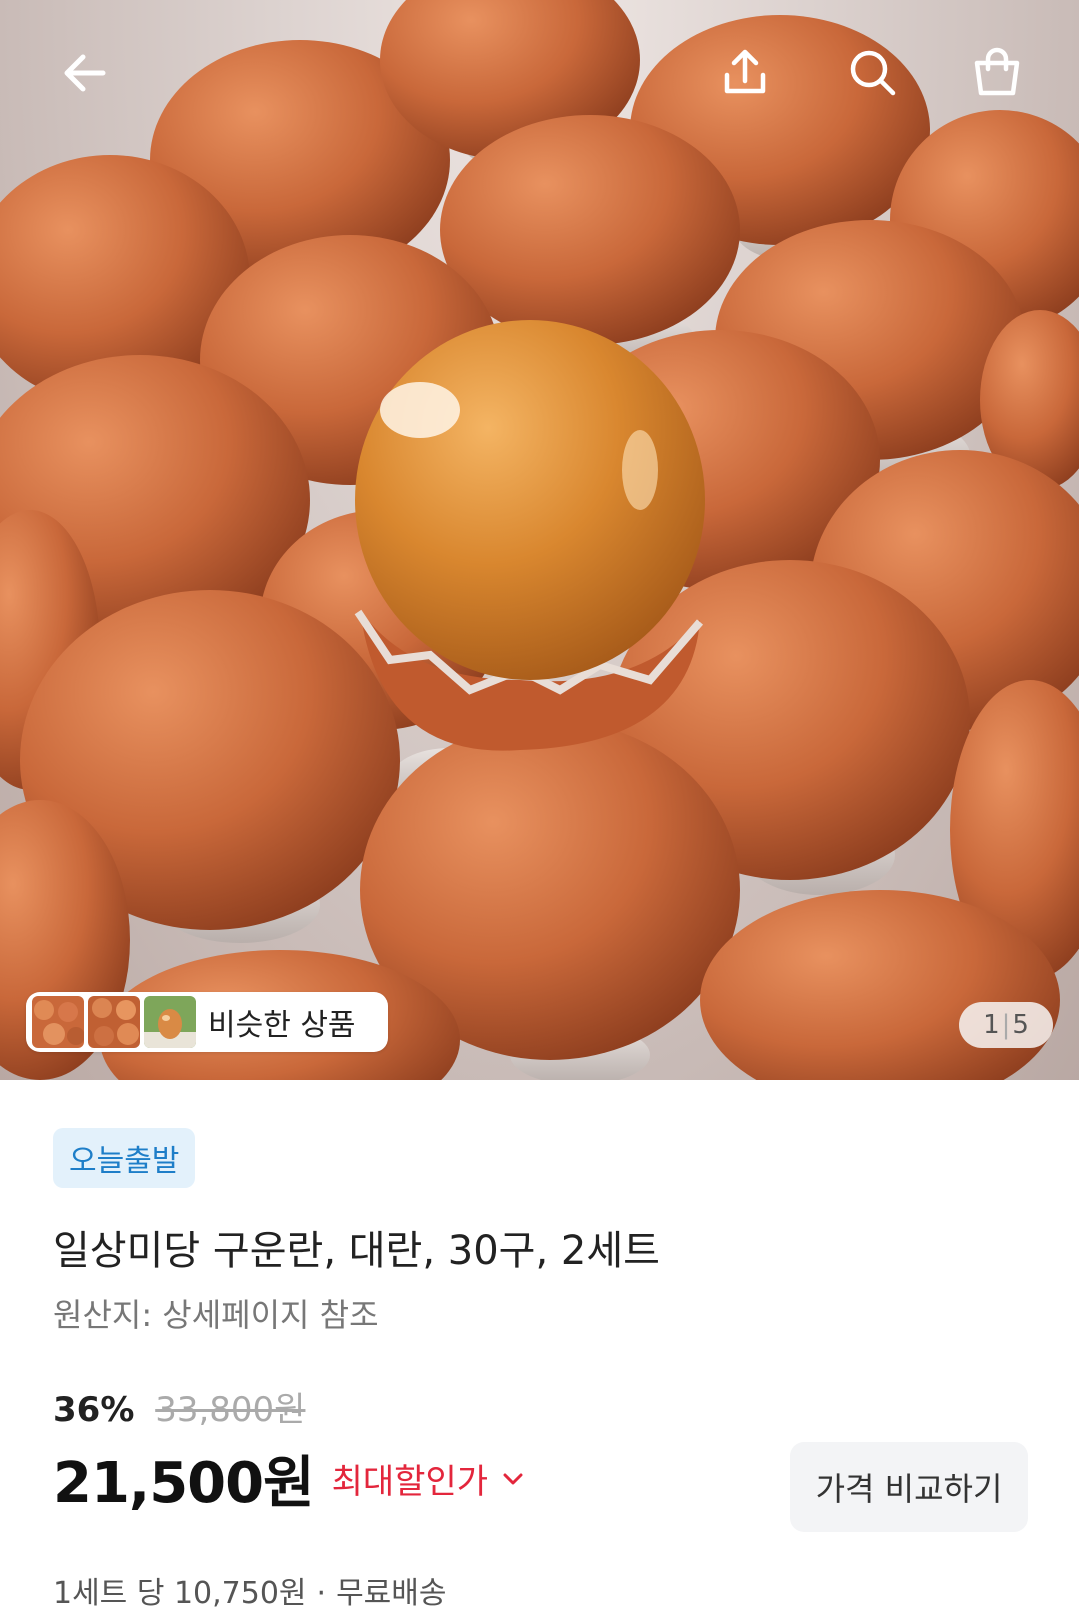 The image size is (1079, 1619). What do you see at coordinates (216, 1315) in the screenshot?
I see `origin-info: 원산지: 상세페이지 참조` at bounding box center [216, 1315].